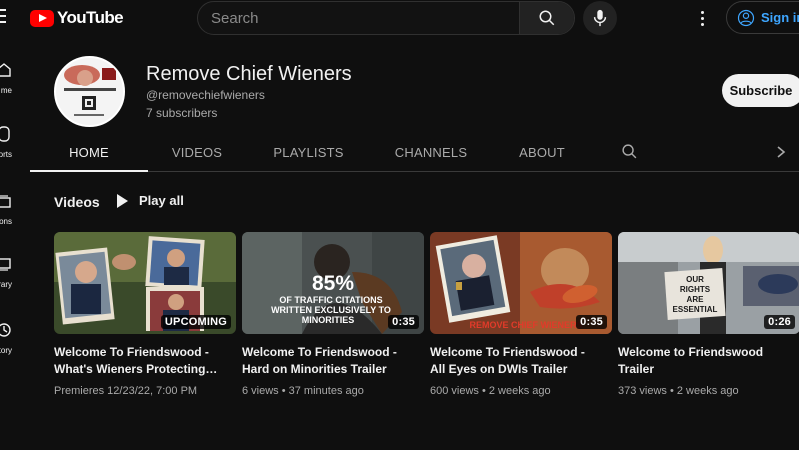 The height and width of the screenshot is (450, 799). I want to click on sign-text-2: RIGHTS, so click(695, 289).